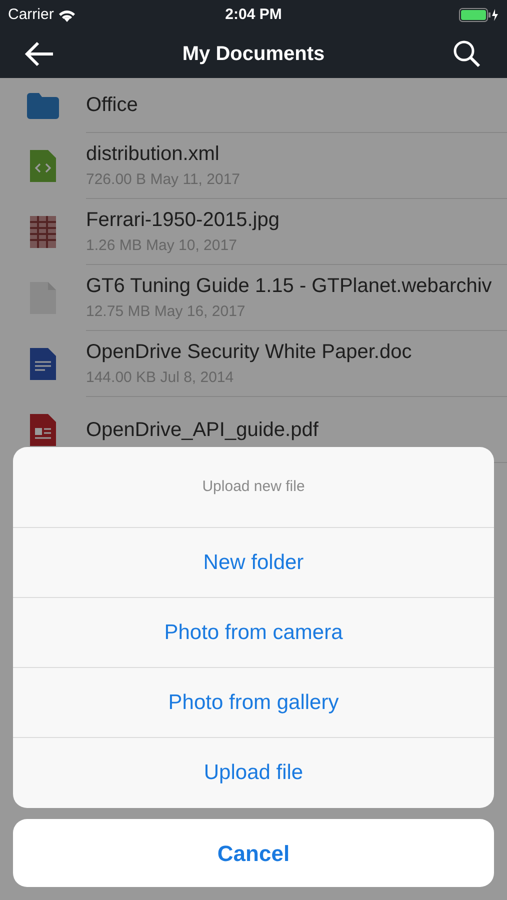 This screenshot has height=900, width=507. What do you see at coordinates (253, 486) in the screenshot?
I see `action-sheet-title: Upload new file` at bounding box center [253, 486].